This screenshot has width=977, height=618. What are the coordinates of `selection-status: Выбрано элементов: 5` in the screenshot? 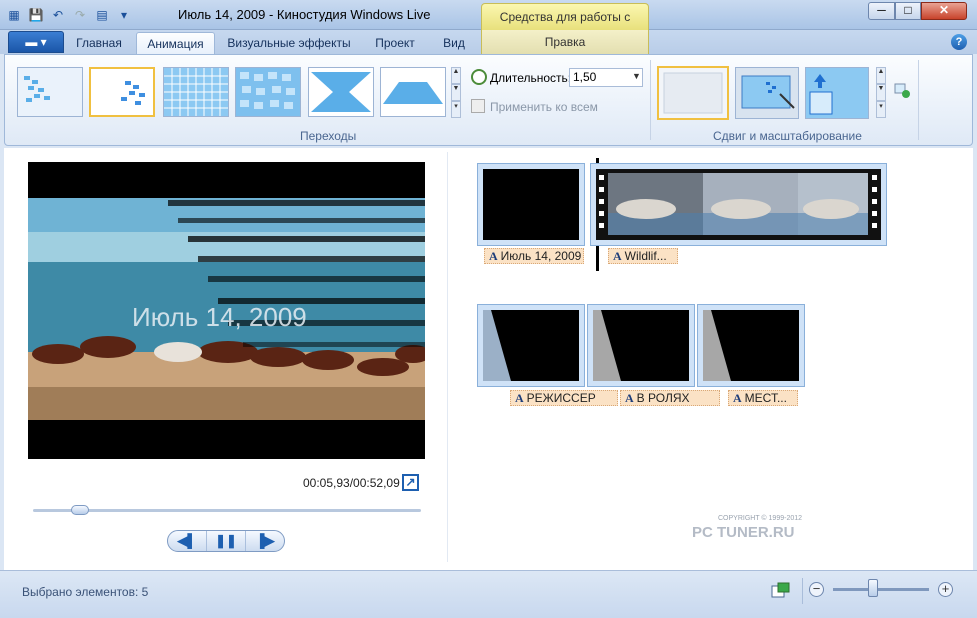 It's located at (85, 592).